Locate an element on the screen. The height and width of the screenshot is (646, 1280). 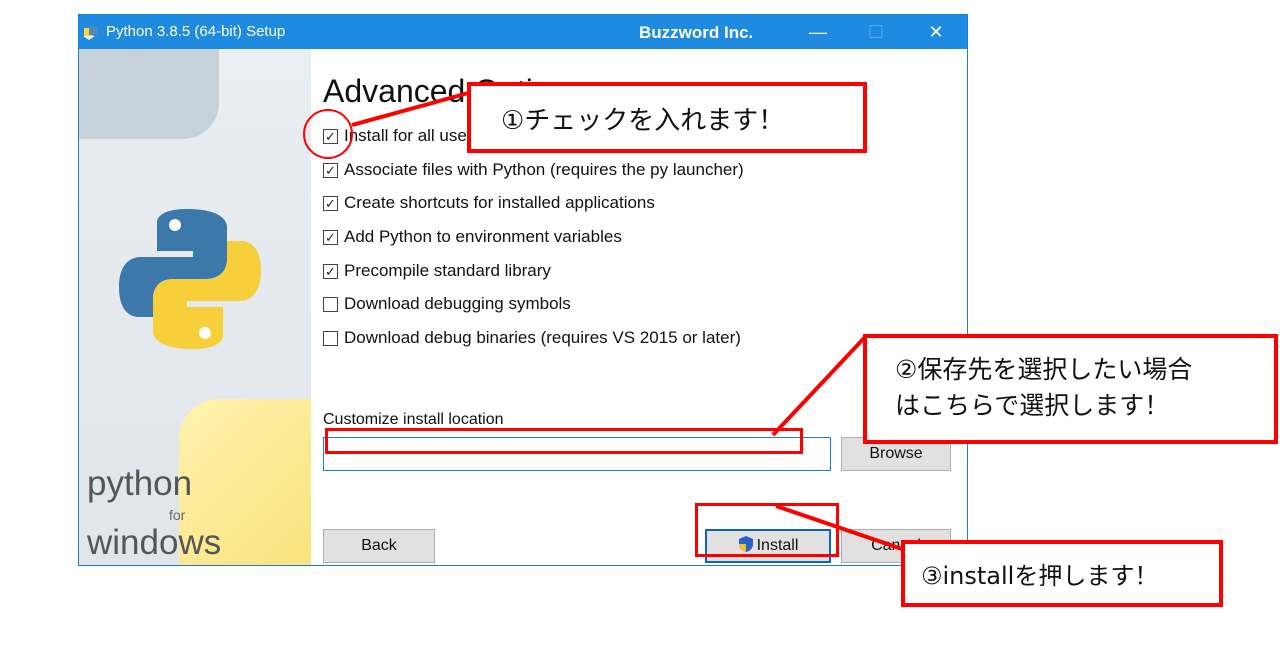
publisher-label: Buzzword Inc. is located at coordinates (696, 32).